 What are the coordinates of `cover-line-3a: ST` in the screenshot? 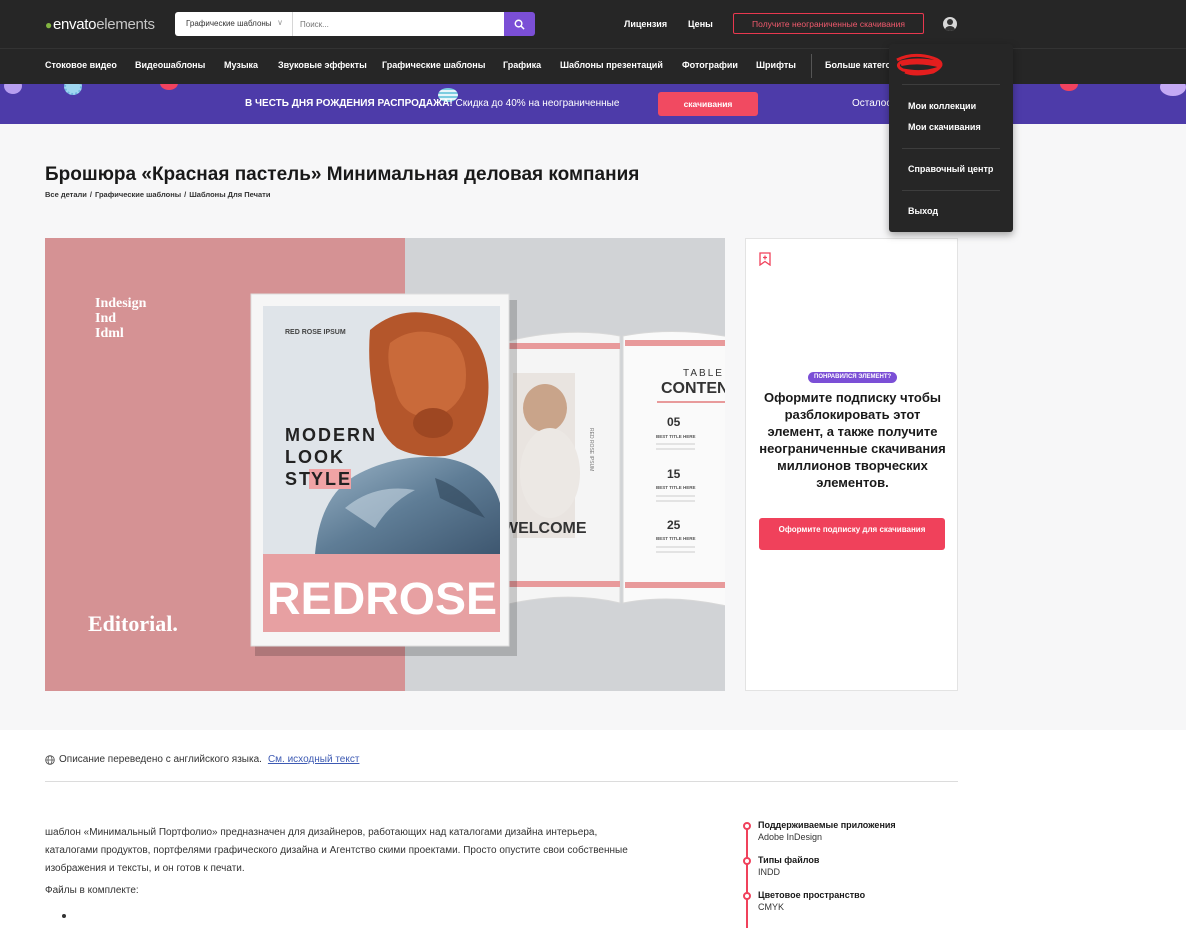 It's located at (298, 479).